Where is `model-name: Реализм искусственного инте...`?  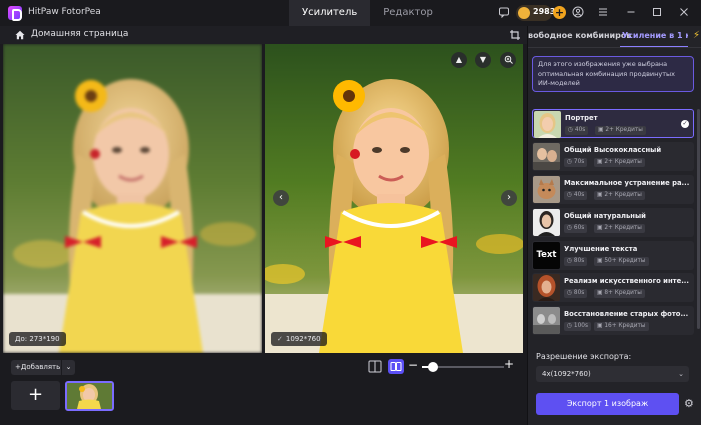
model-name: Реализм искусственного инте... is located at coordinates (626, 281).